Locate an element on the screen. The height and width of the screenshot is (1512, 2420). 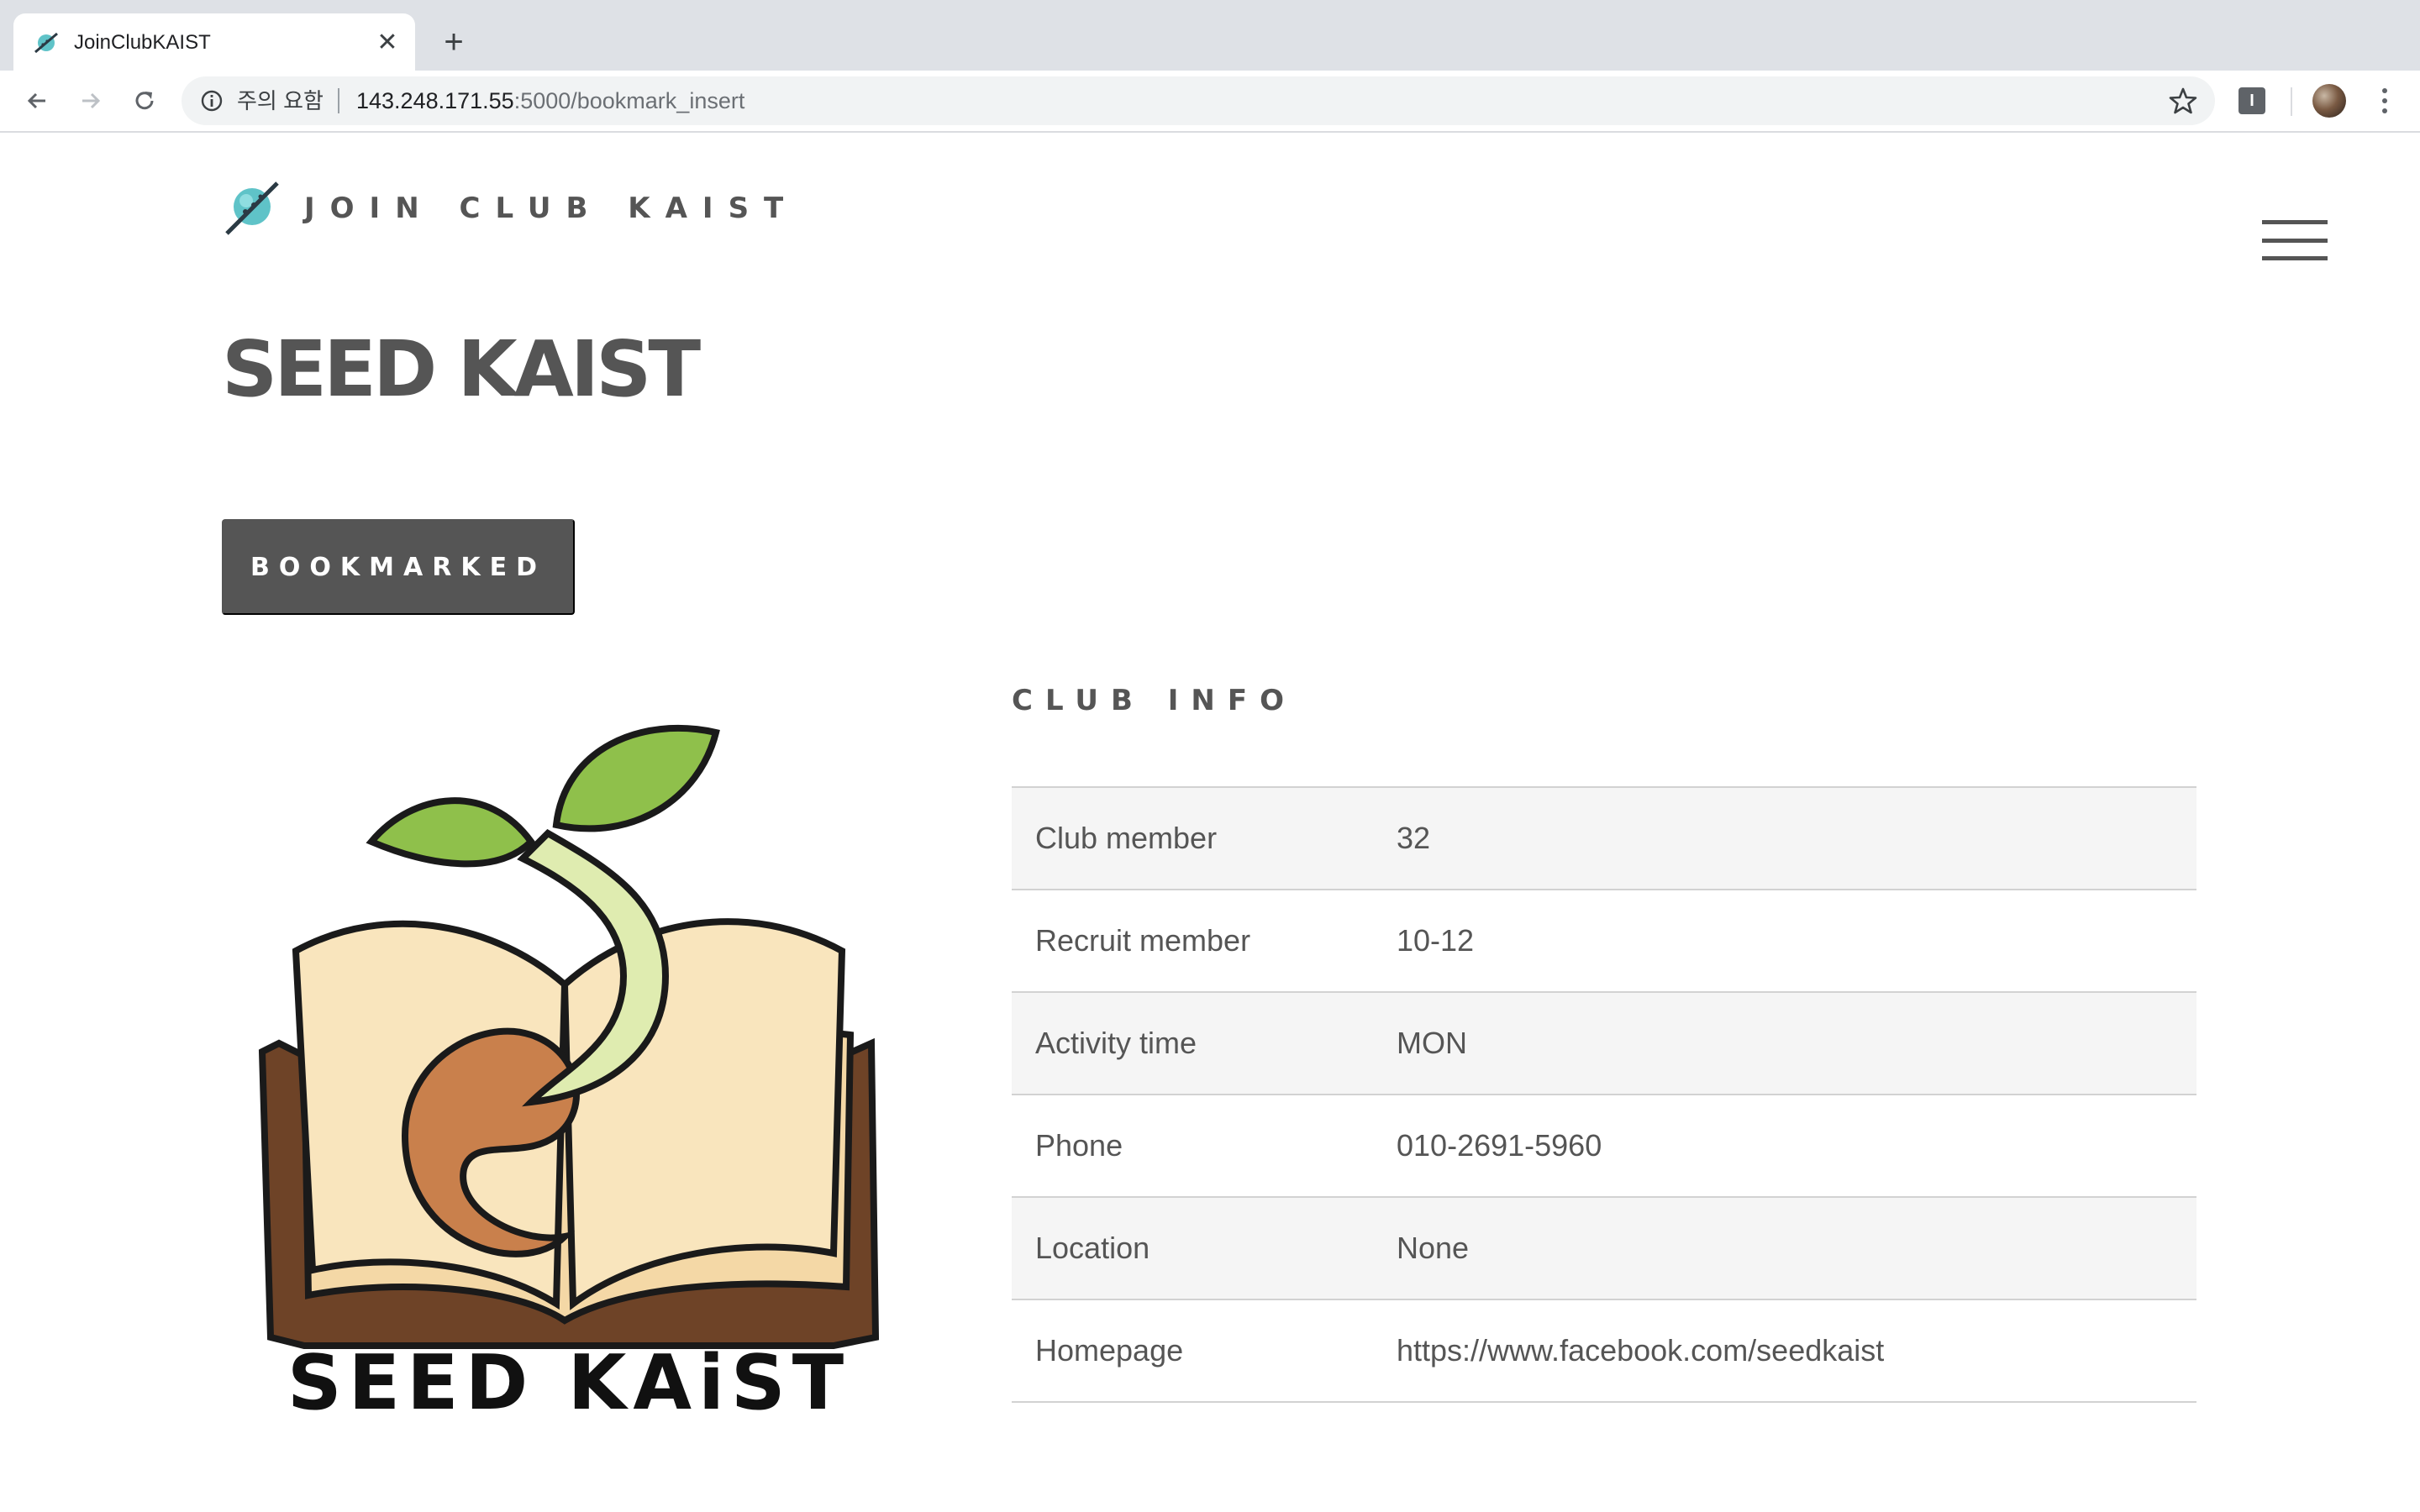
plus-icon: + is located at coordinates (453, 42).